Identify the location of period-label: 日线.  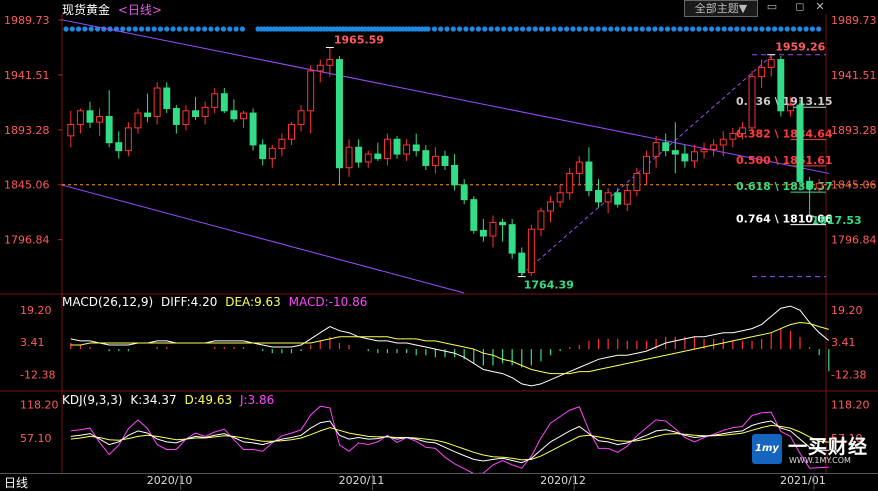
(16, 482).